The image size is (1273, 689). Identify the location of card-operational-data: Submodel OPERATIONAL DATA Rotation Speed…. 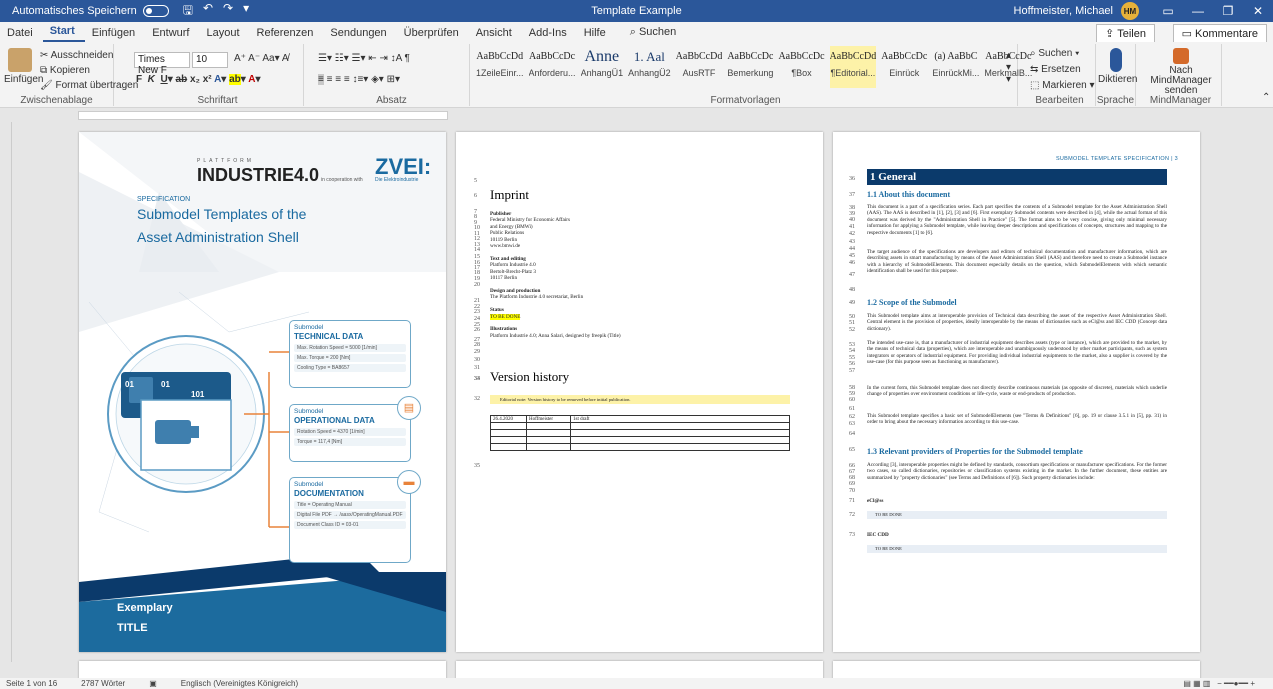
(350, 433).